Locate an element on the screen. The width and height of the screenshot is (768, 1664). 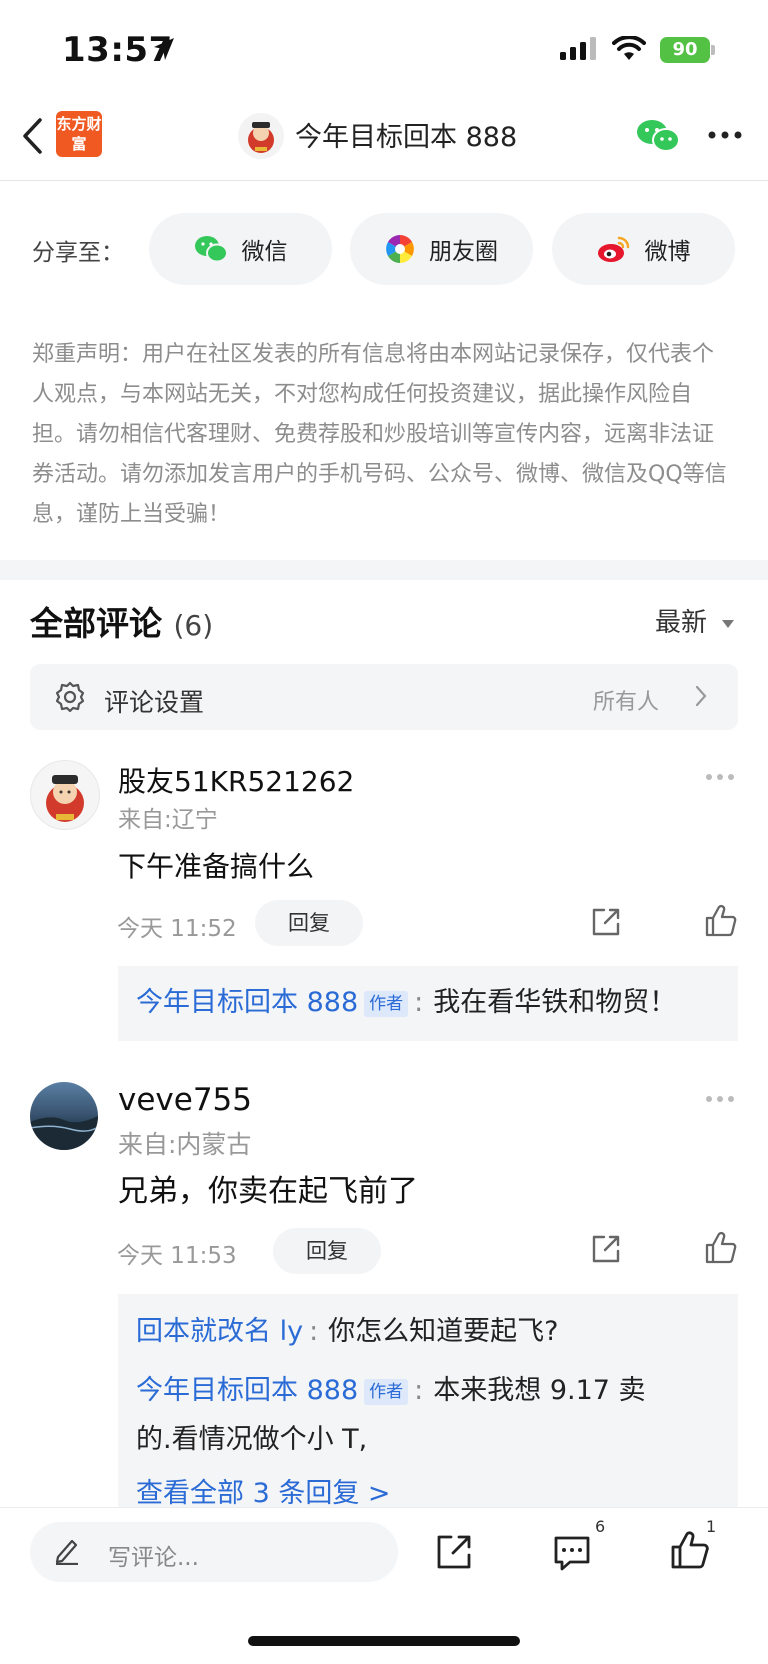
reply-item: 今年目标回本 888 作者: 我在看华铁和物贸！ is located at coordinates (406, 1002).